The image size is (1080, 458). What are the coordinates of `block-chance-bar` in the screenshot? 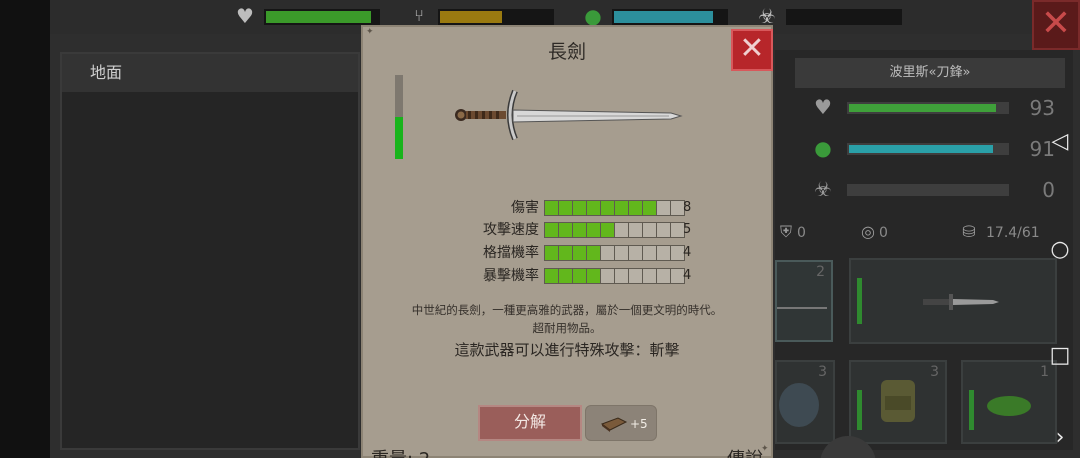 It's located at (614, 253).